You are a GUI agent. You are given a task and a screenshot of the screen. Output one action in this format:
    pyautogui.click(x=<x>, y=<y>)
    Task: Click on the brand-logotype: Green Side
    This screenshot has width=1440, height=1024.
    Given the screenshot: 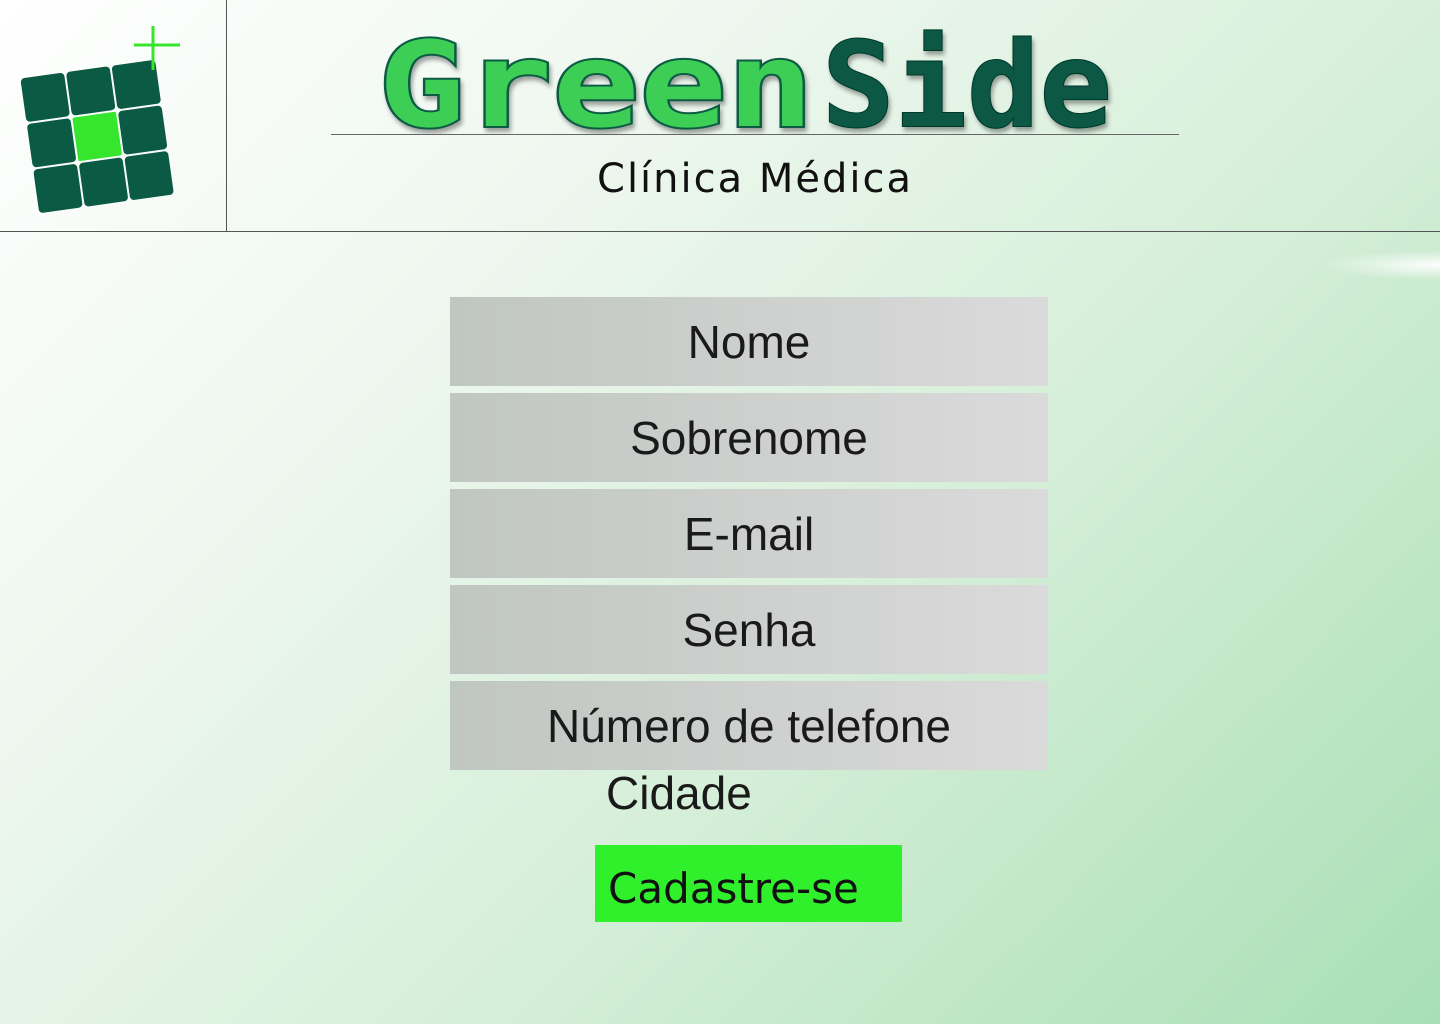 What is the action you would take?
    pyautogui.click(x=745, y=78)
    